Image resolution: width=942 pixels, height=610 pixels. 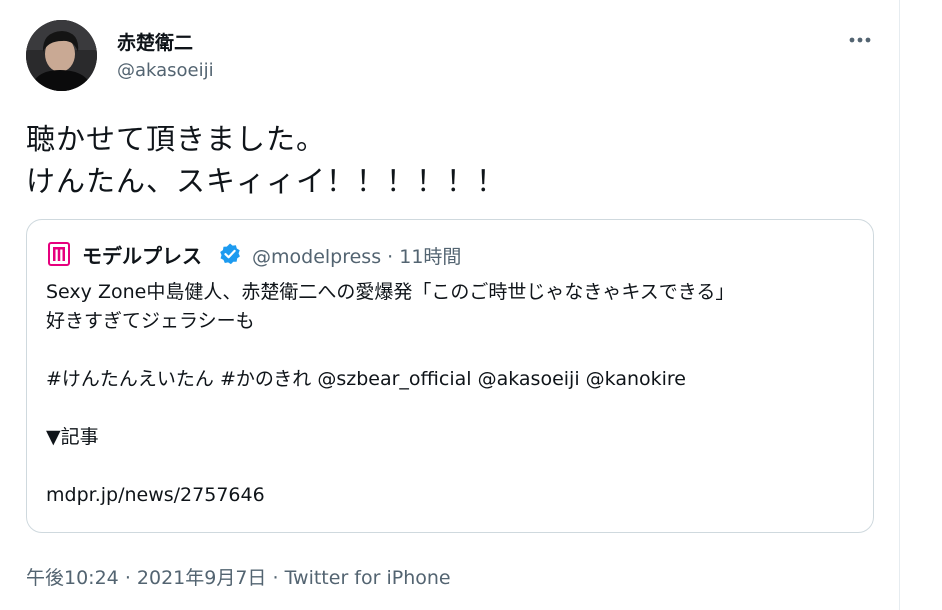 What do you see at coordinates (368, 578) in the screenshot?
I see `tweet-source: Twitter for iPhone` at bounding box center [368, 578].